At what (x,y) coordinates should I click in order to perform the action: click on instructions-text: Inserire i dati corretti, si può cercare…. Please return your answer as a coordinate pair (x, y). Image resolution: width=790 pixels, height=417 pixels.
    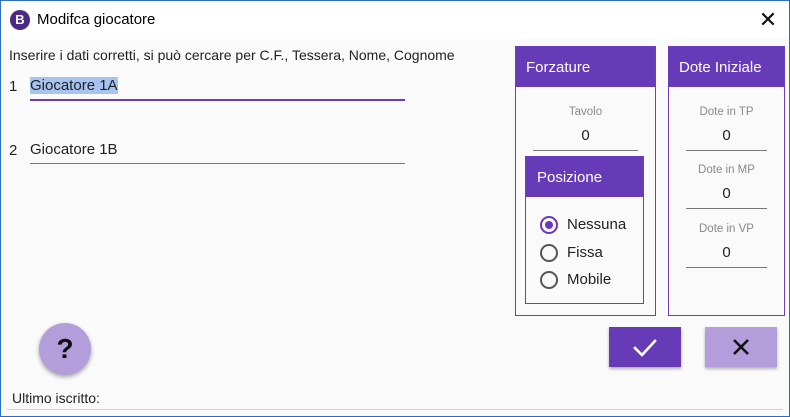
    Looking at the image, I should click on (232, 55).